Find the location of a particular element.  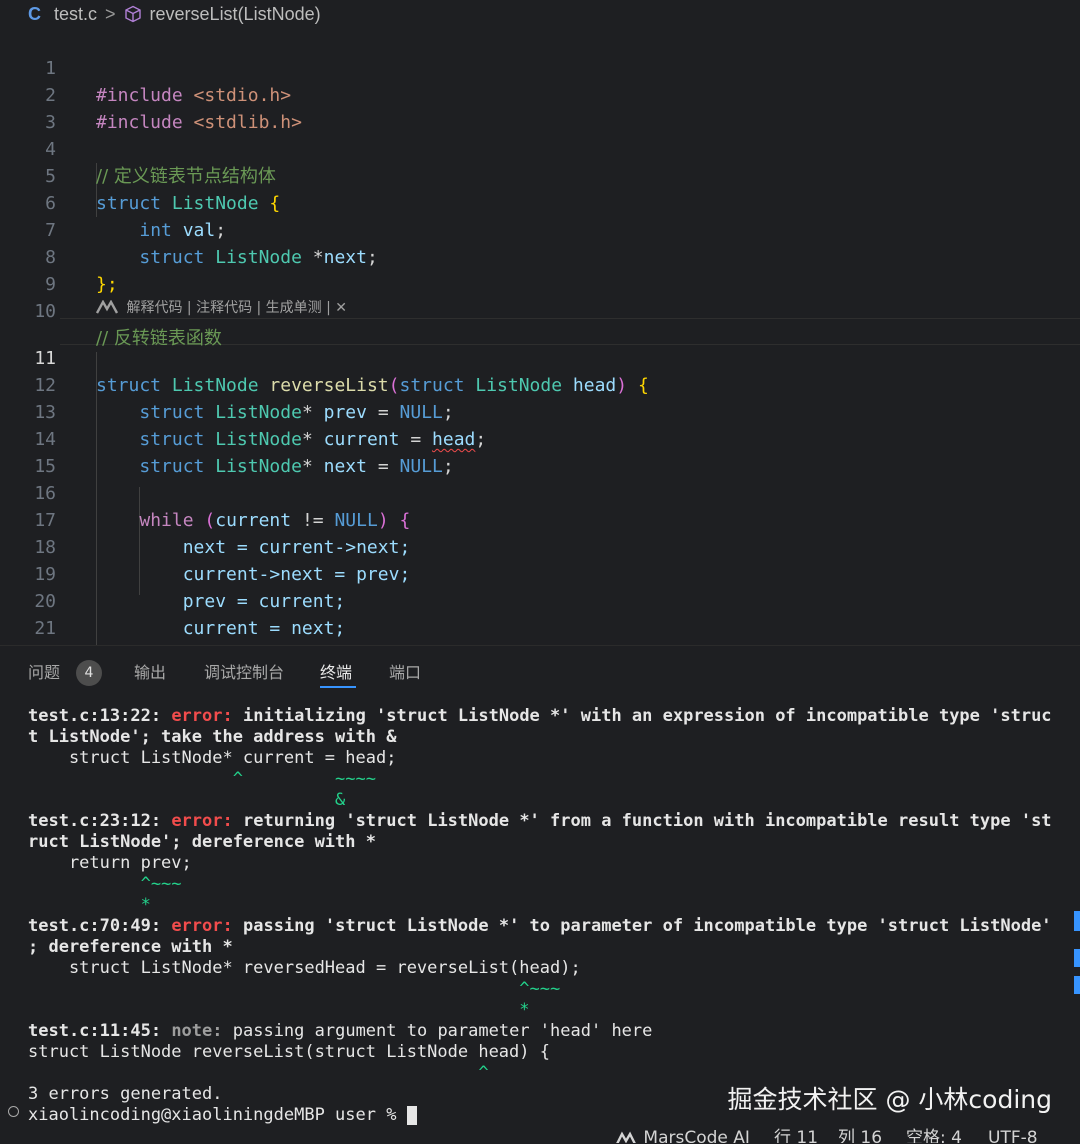

tab-output: 输出 is located at coordinates (150, 673).